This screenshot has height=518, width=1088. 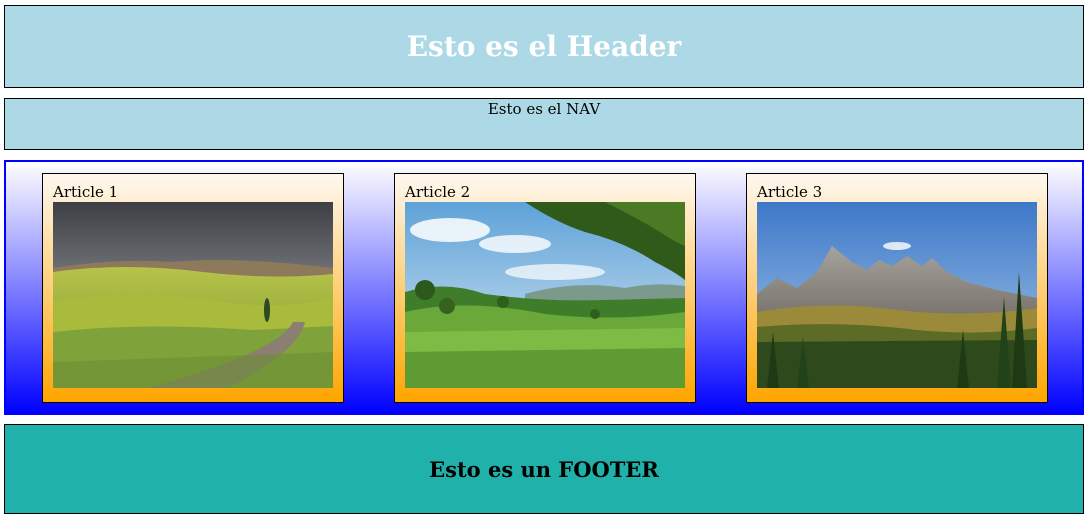 I want to click on nav-bar: Esto es el NAV, so click(x=544, y=124).